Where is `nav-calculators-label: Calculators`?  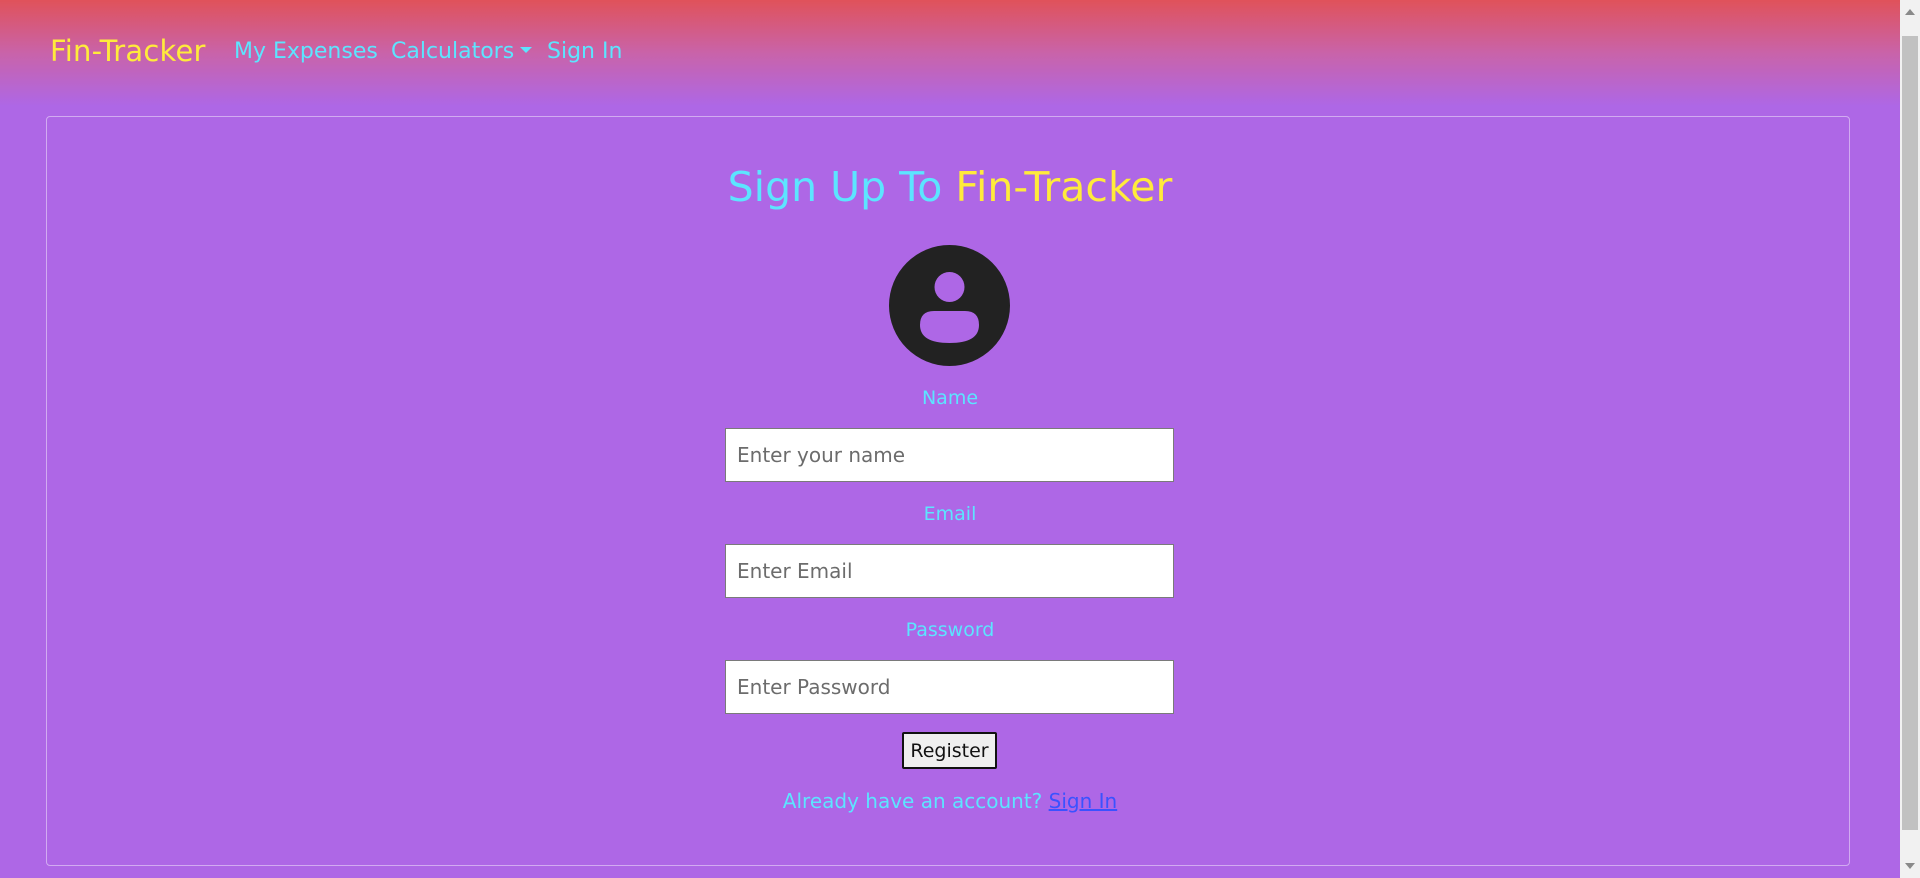
nav-calculators-label: Calculators is located at coordinates (453, 51).